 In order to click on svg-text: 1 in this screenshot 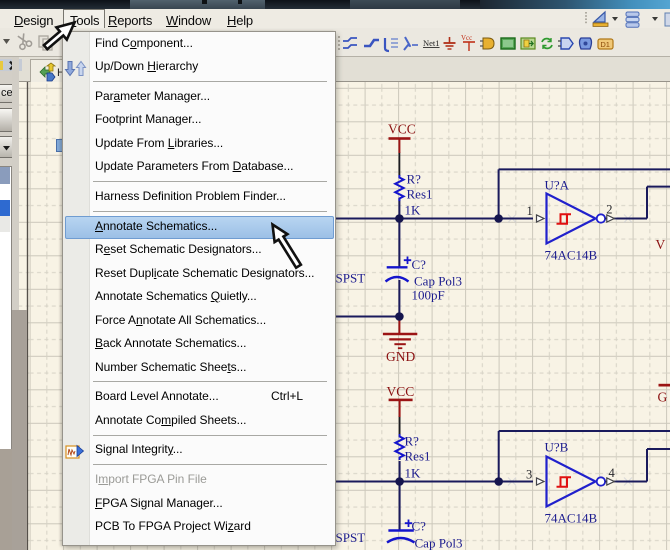, I will do `click(530, 211)`.